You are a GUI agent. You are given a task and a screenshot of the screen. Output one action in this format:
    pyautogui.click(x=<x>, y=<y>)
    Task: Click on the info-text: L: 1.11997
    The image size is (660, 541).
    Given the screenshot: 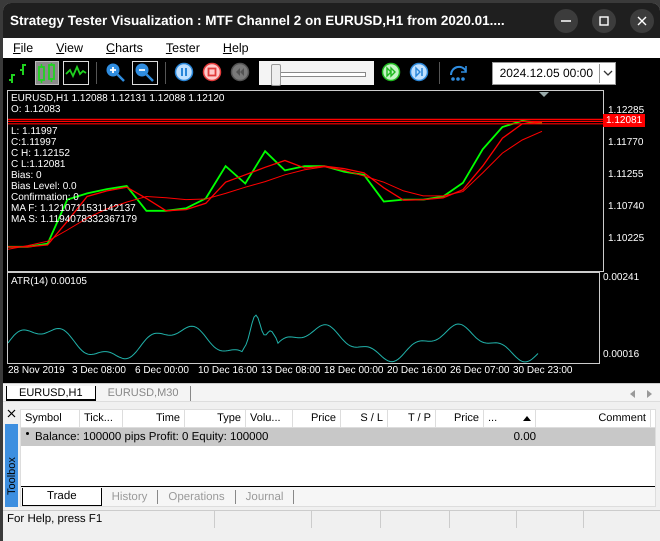 What is the action you would take?
    pyautogui.click(x=35, y=131)
    